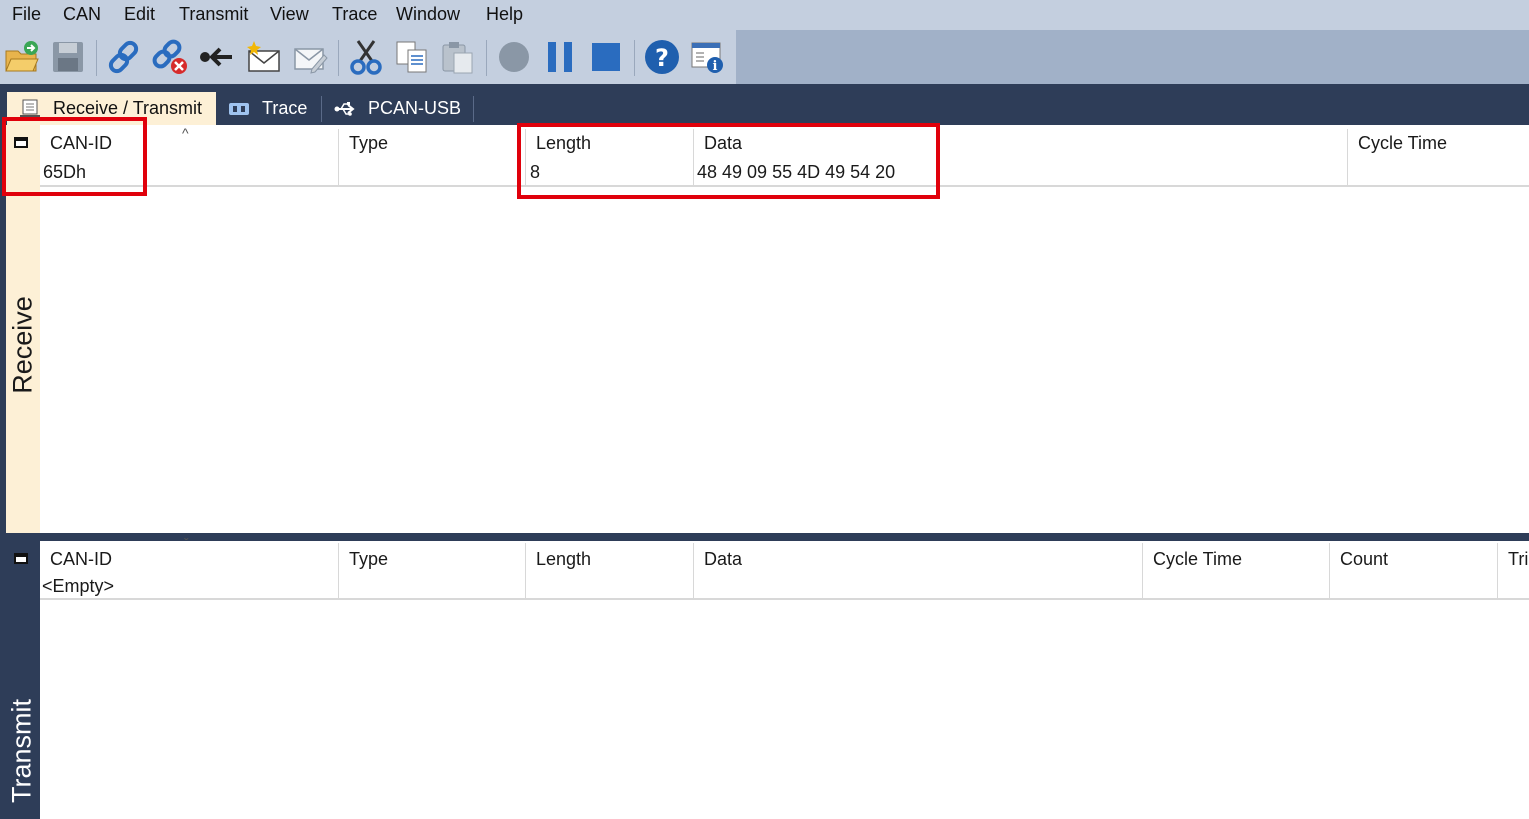 The image size is (1529, 819). What do you see at coordinates (504, 14) in the screenshot?
I see `menu-help: Help` at bounding box center [504, 14].